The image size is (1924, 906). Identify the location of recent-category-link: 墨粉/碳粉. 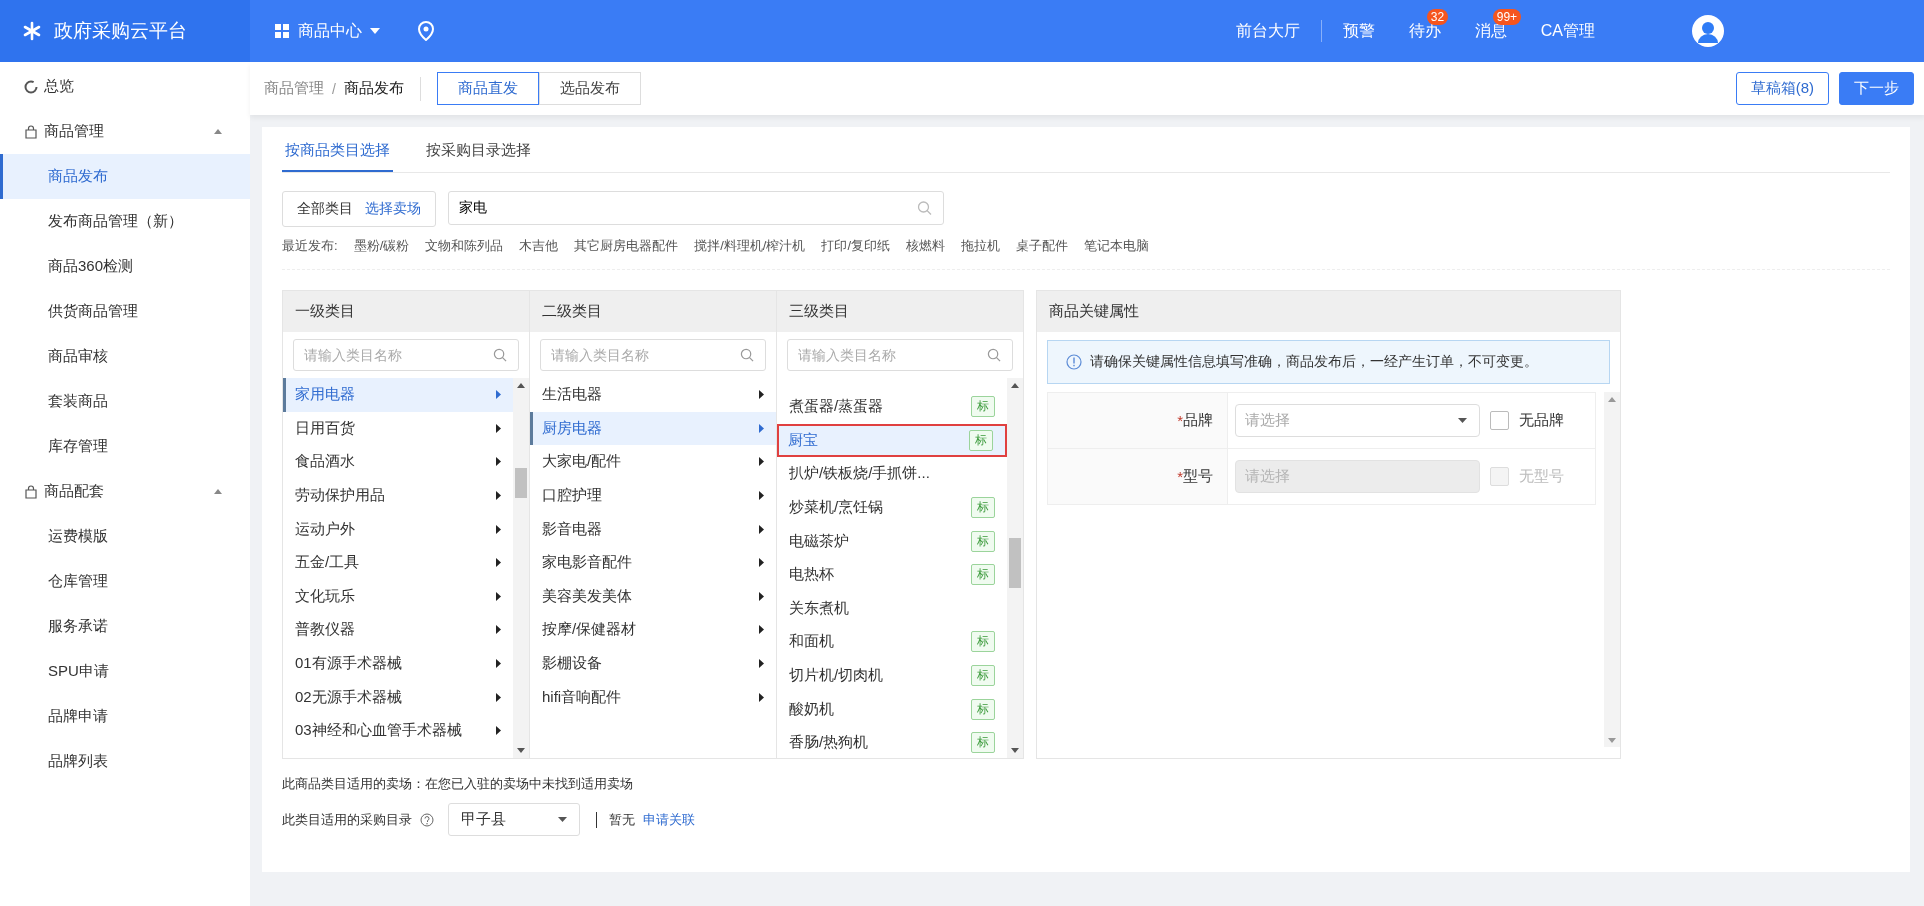
(381, 246).